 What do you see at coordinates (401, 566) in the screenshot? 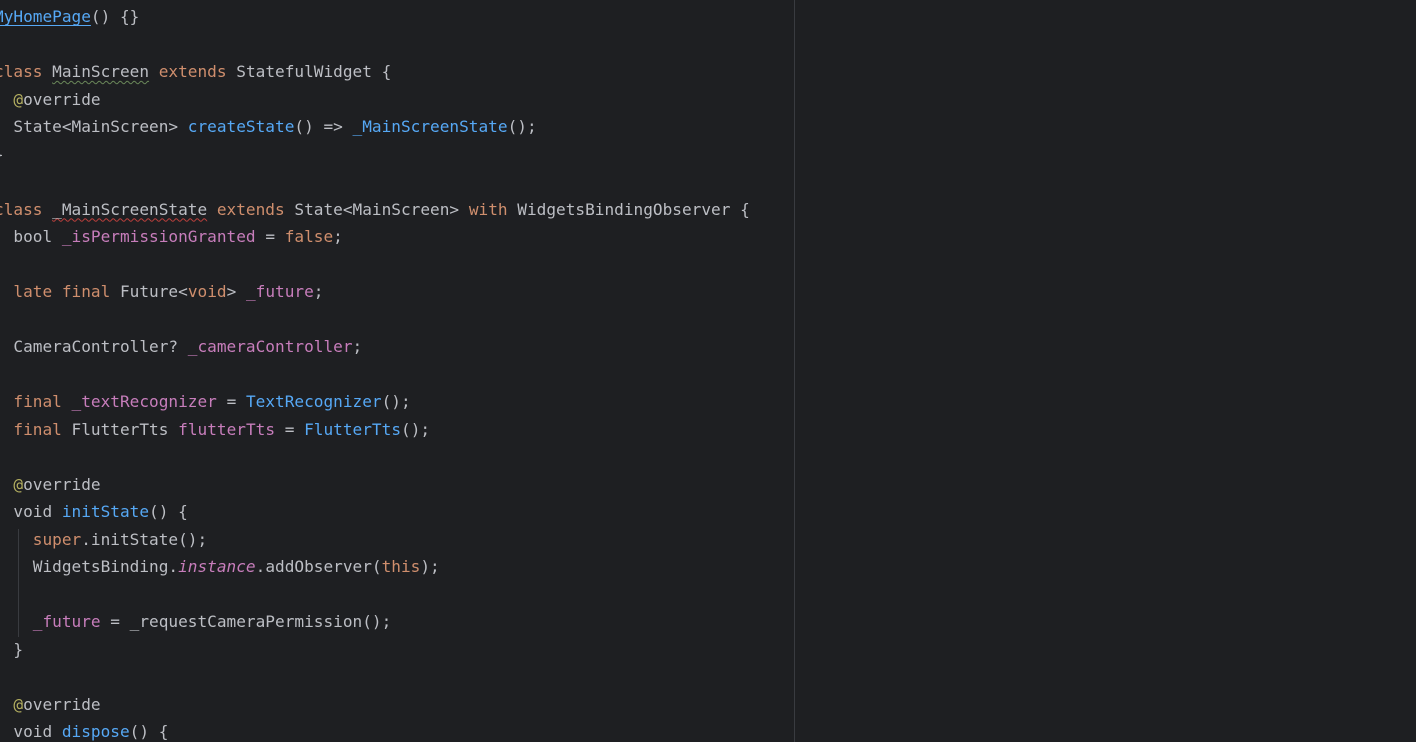
I see `code-token: this` at bounding box center [401, 566].